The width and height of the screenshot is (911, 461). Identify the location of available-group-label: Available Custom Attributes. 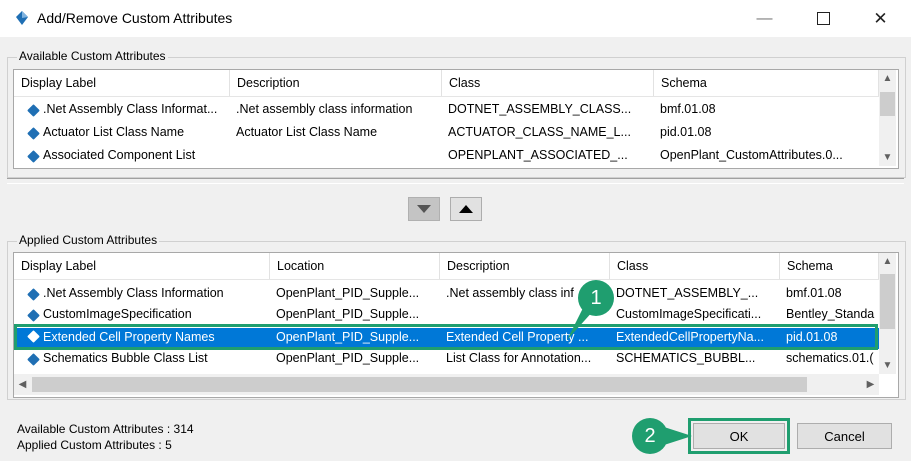
(92, 56).